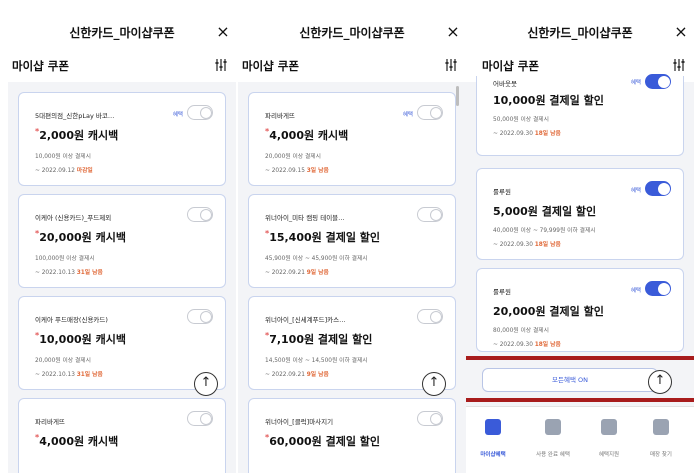  What do you see at coordinates (65, 259) in the screenshot?
I see `coupon-condition: 100,000원 이상 결제시` at bounding box center [65, 259].